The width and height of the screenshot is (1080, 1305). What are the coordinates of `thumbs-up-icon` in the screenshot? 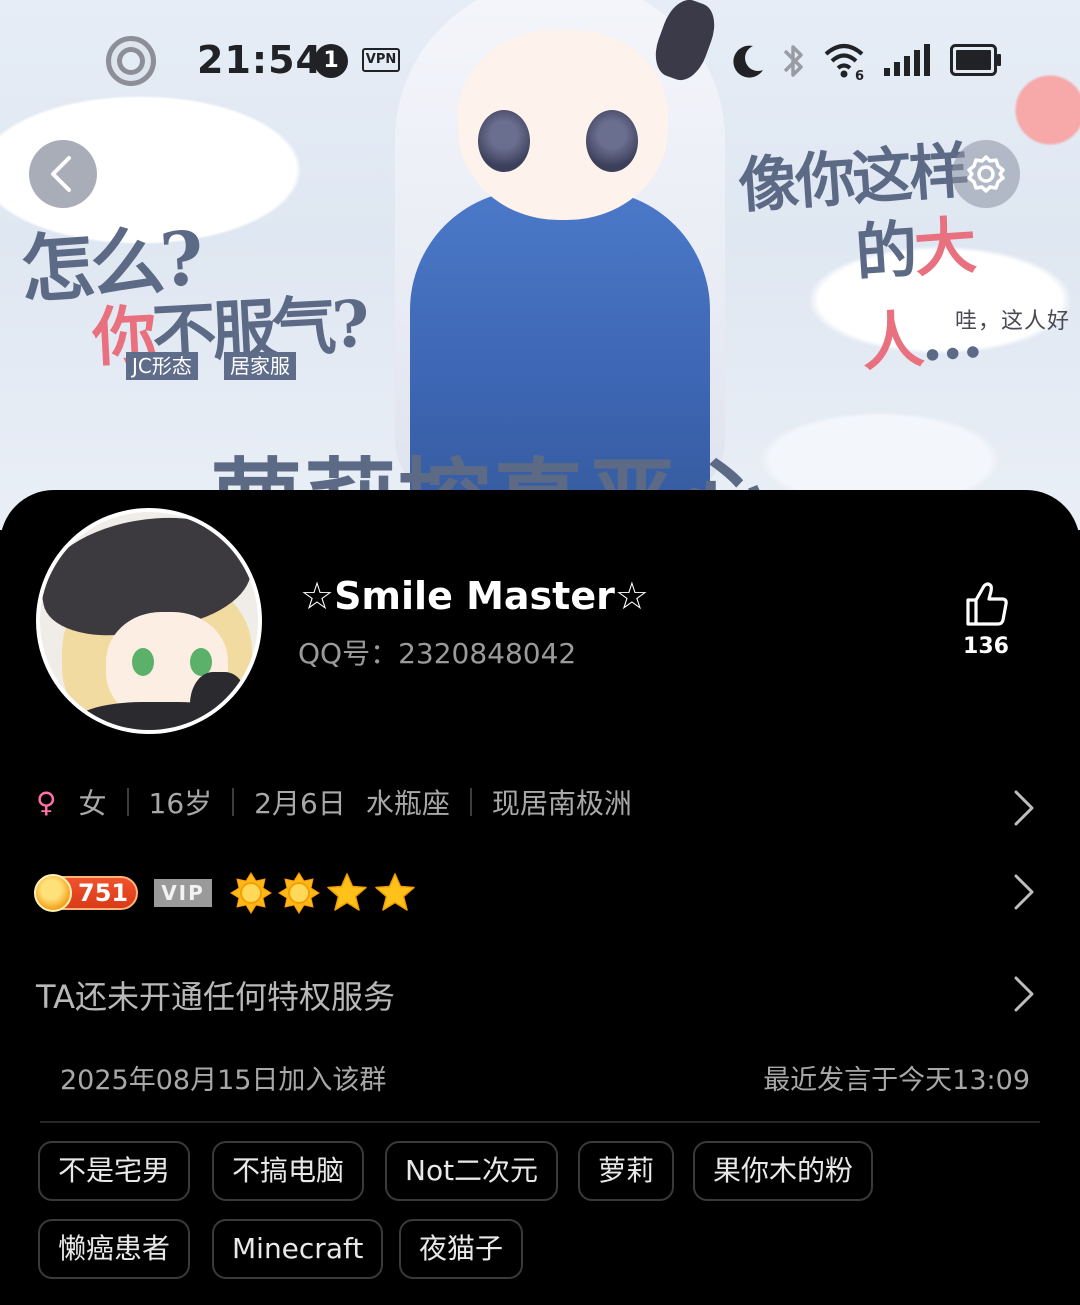 It's located at (987, 604).